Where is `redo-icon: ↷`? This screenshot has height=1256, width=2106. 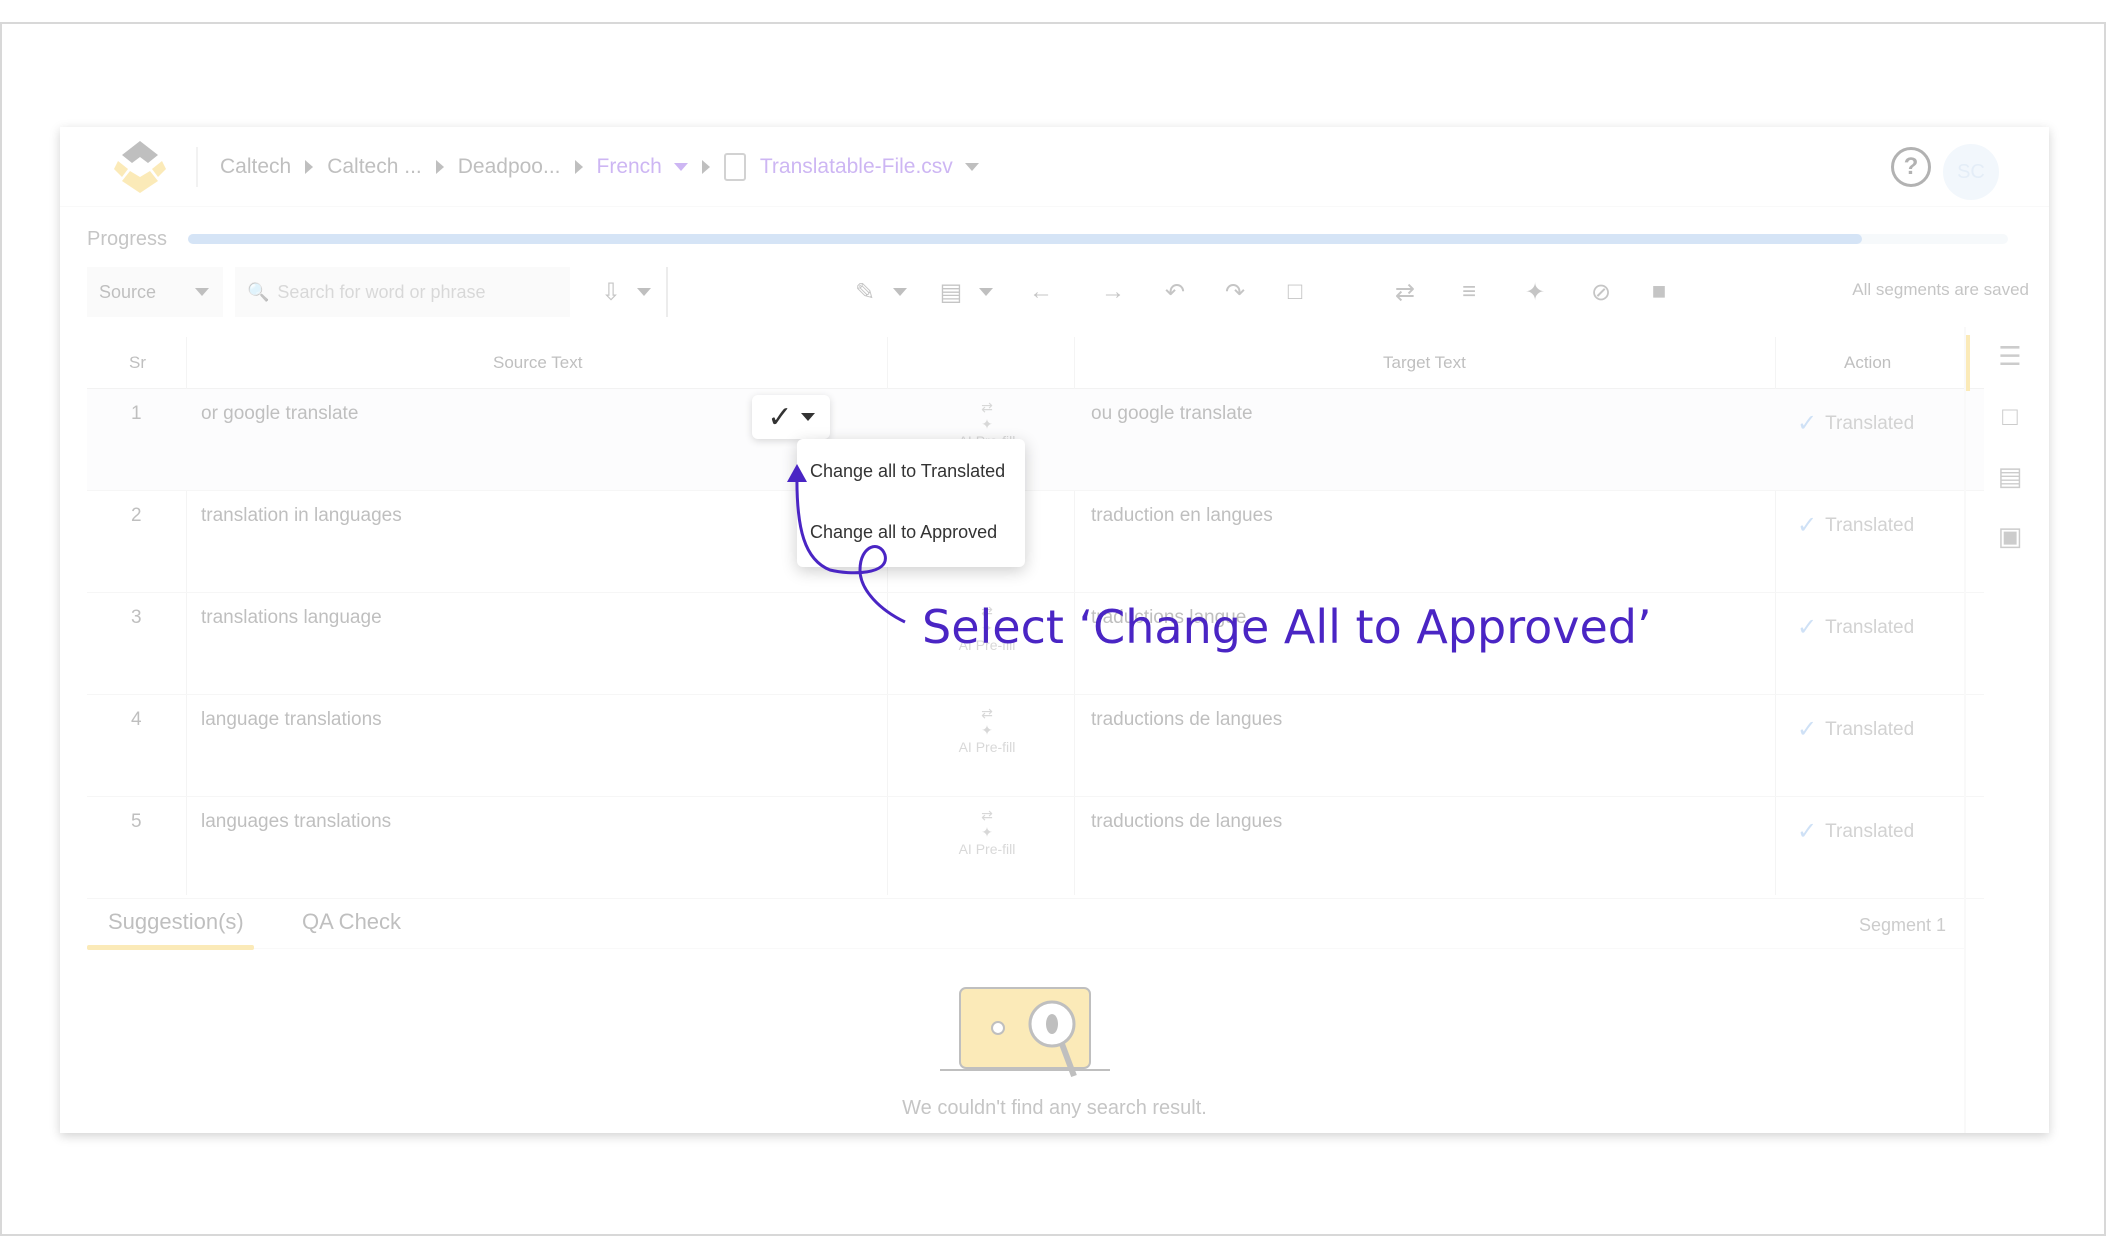 redo-icon: ↷ is located at coordinates (1235, 292).